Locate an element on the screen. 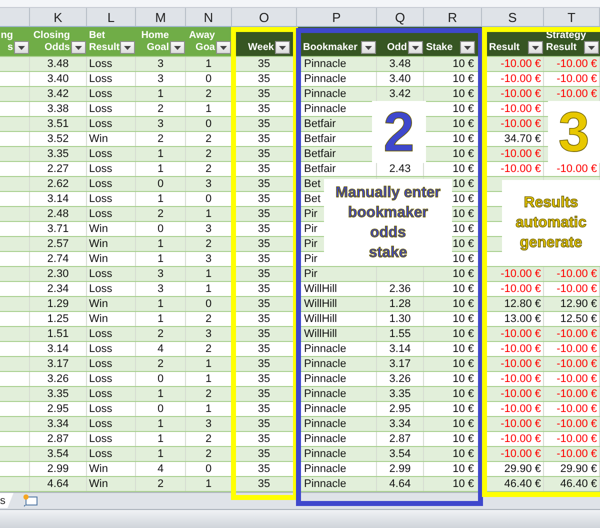 This screenshot has width=600, height=528. table-cell: 3.48 is located at coordinates (58, 64).